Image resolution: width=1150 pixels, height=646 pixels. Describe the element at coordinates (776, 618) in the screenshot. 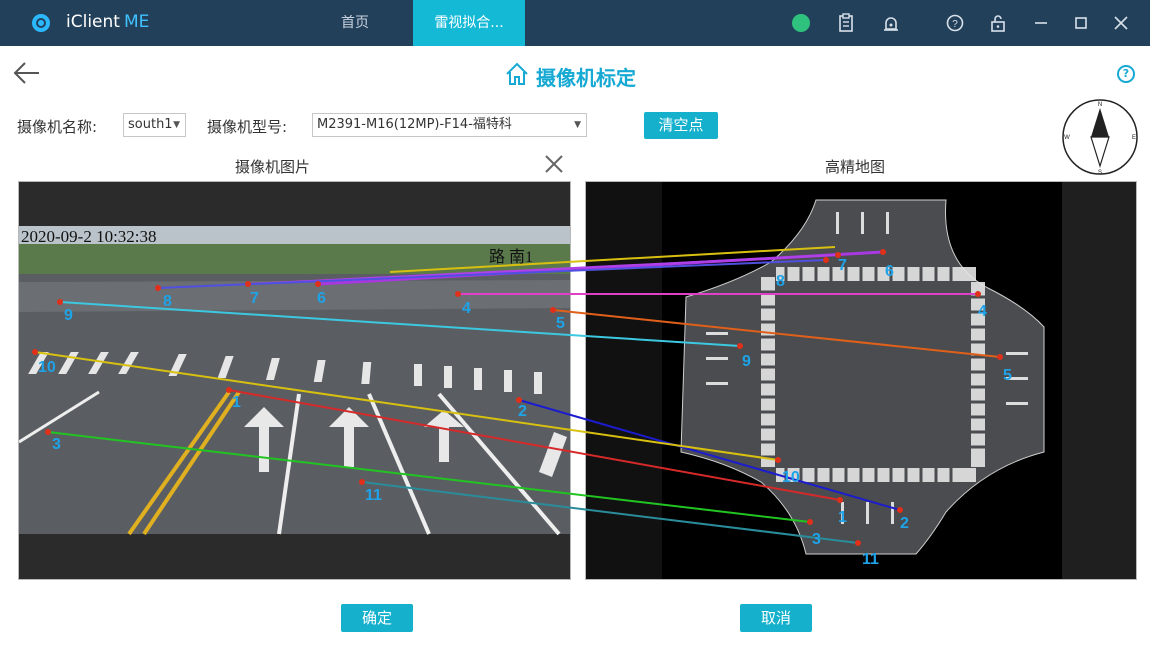

I see `cancel-button: 取消` at that location.